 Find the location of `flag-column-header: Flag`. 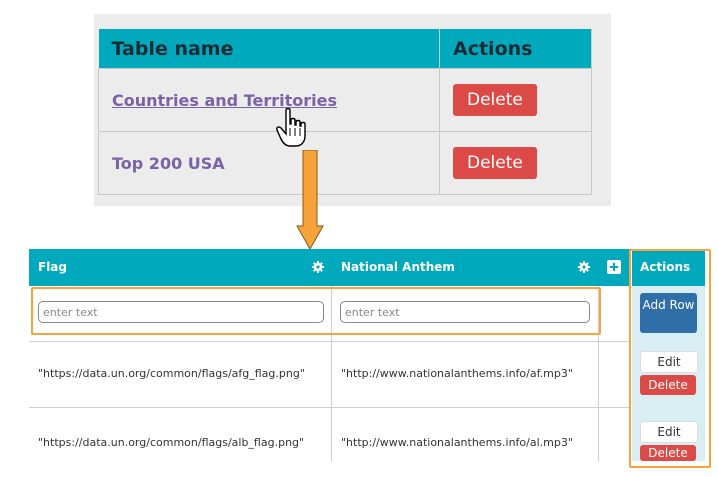

flag-column-header: Flag is located at coordinates (52, 267).